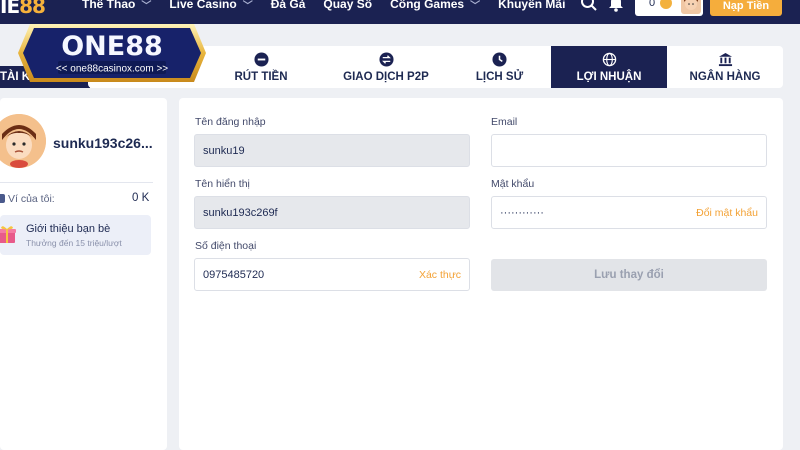 This screenshot has width=800, height=450. I want to click on phone-value: 0975485720, so click(234, 274).